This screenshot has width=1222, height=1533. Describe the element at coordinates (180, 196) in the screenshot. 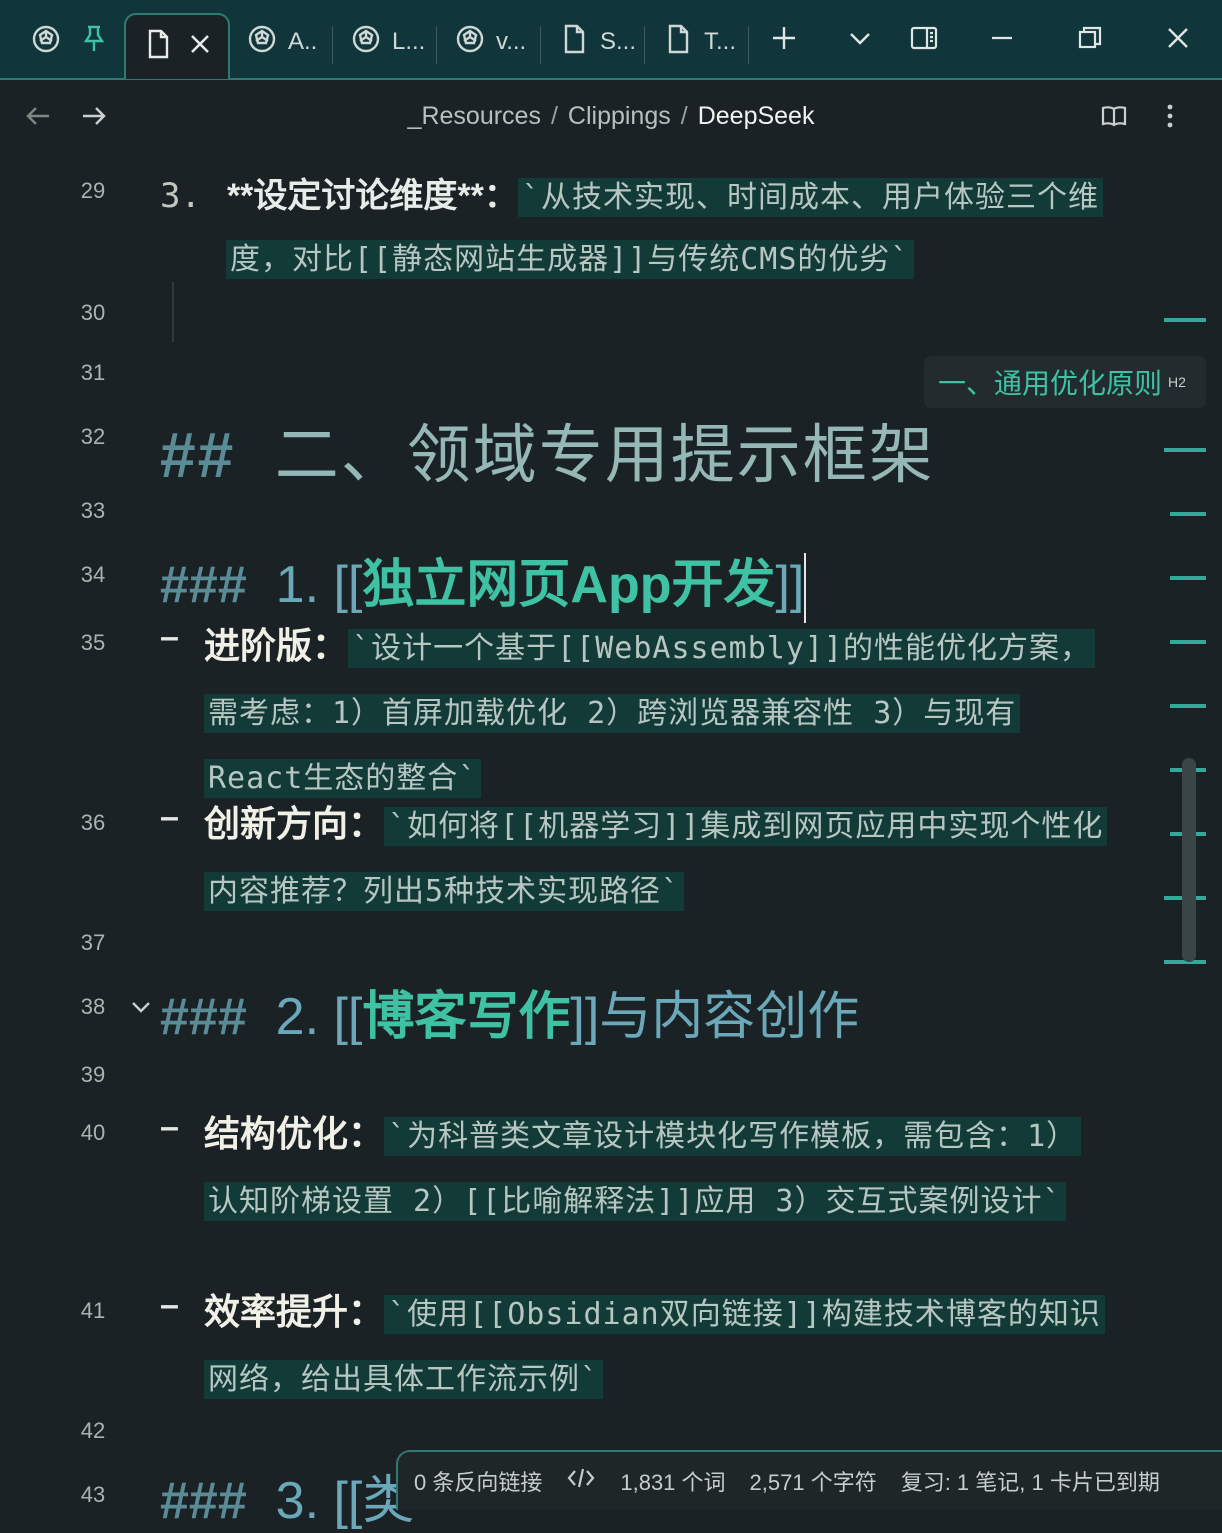

I see `list-number: 3.` at that location.